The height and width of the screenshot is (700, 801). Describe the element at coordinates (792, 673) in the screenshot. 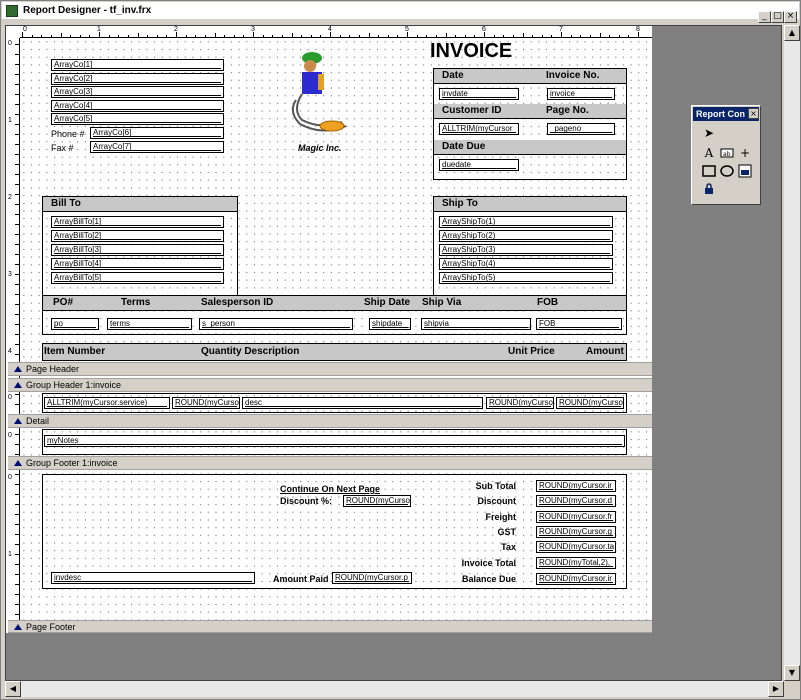

I see `scroll-down-icon: ▼` at that location.